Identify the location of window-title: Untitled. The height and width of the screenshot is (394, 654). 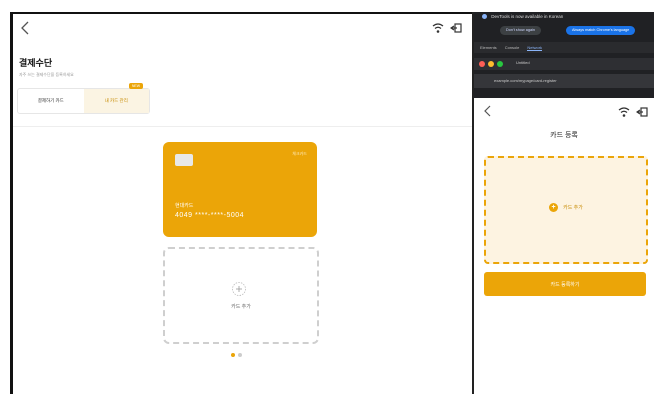
(523, 62).